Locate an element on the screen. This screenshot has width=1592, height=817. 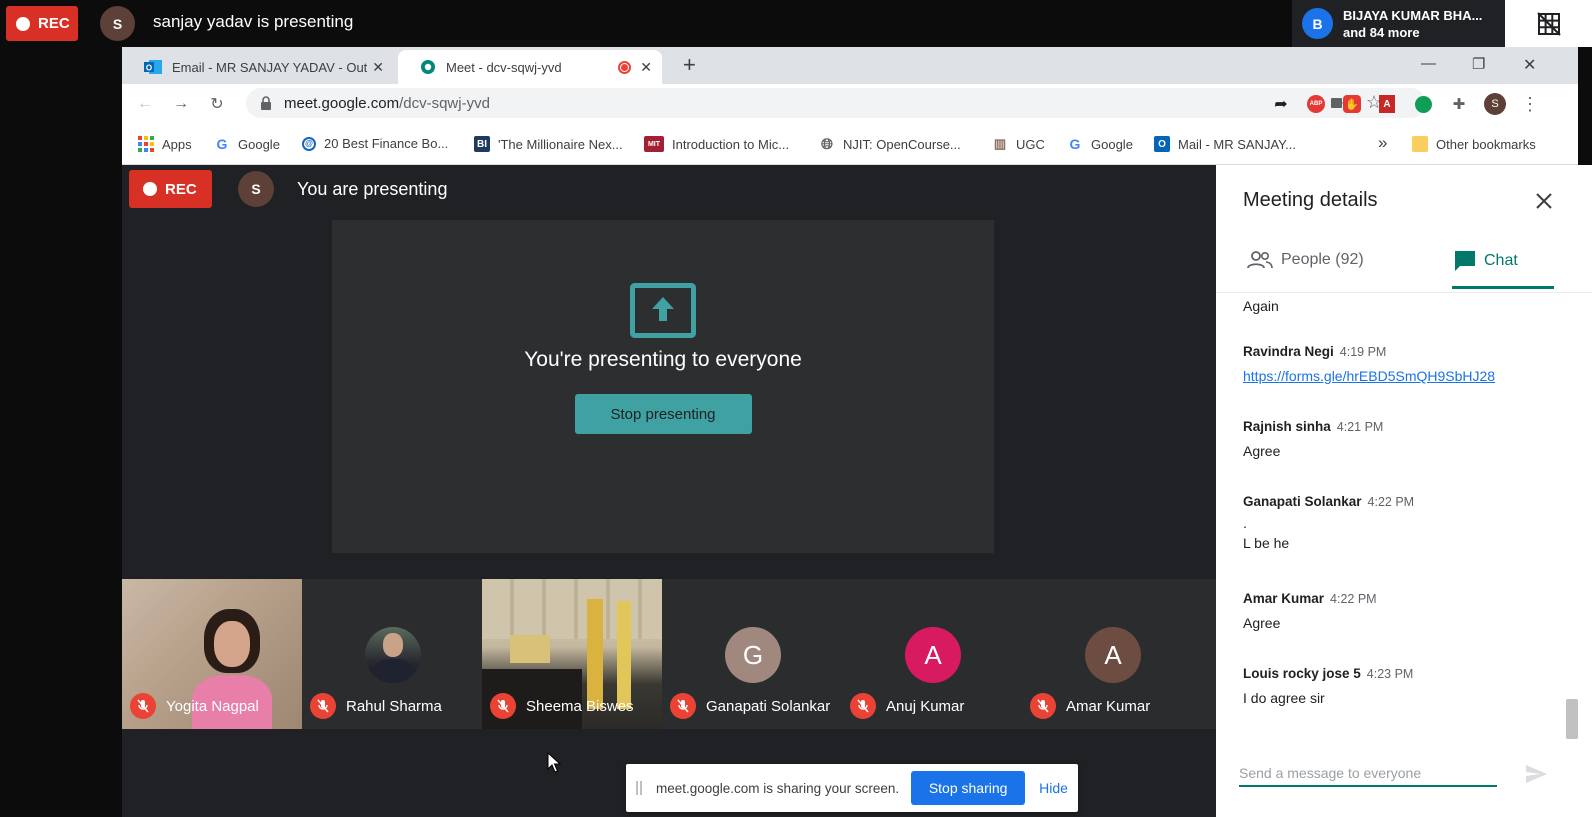
stop-hand-icon: ✋ is located at coordinates (1352, 104).